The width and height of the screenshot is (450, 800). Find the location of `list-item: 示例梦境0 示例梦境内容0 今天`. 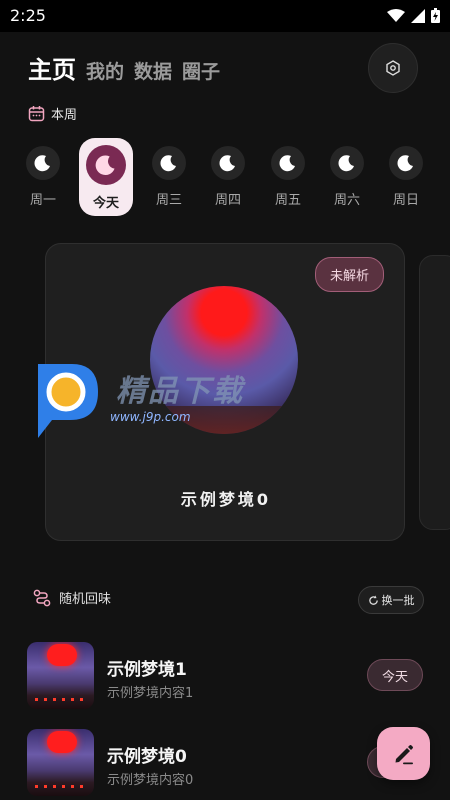

list-item: 示例梦境0 示例梦境内容0 今天 is located at coordinates (227, 764).